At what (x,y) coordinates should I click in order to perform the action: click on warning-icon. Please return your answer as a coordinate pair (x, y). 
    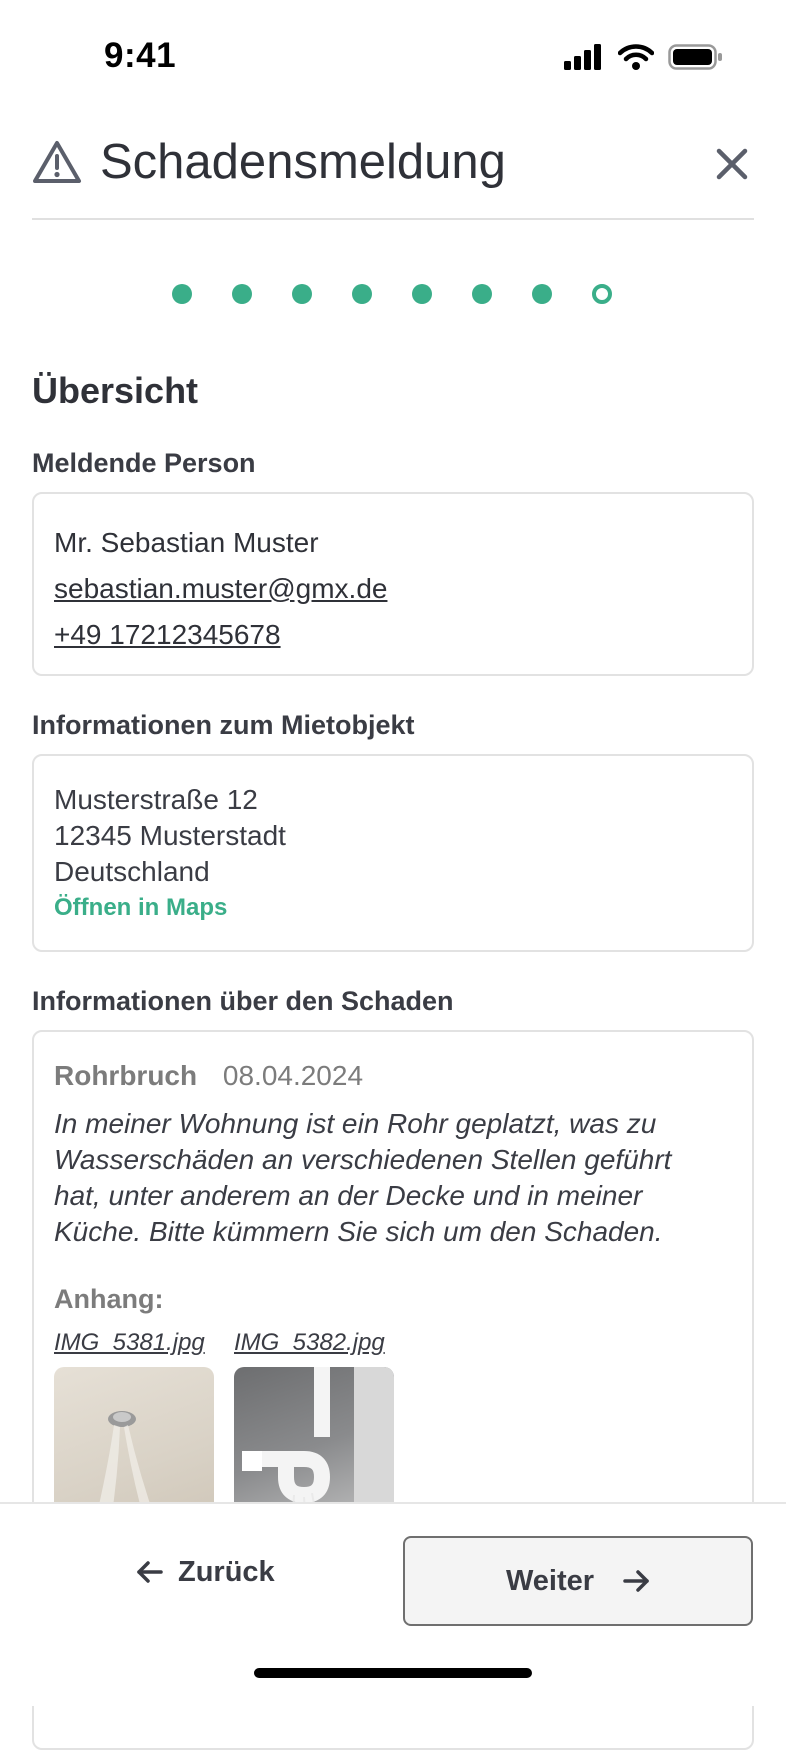
    Looking at the image, I should click on (57, 162).